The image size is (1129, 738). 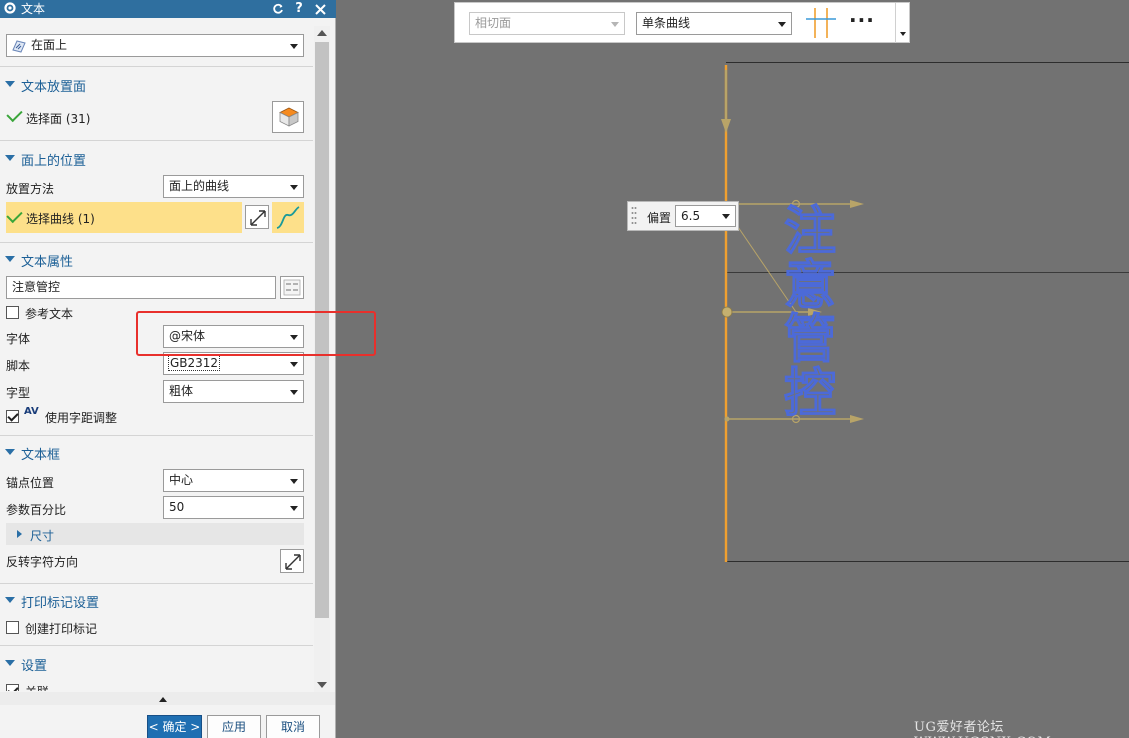 I want to click on reverse-char-label: 反转字符方向, so click(x=42, y=562).